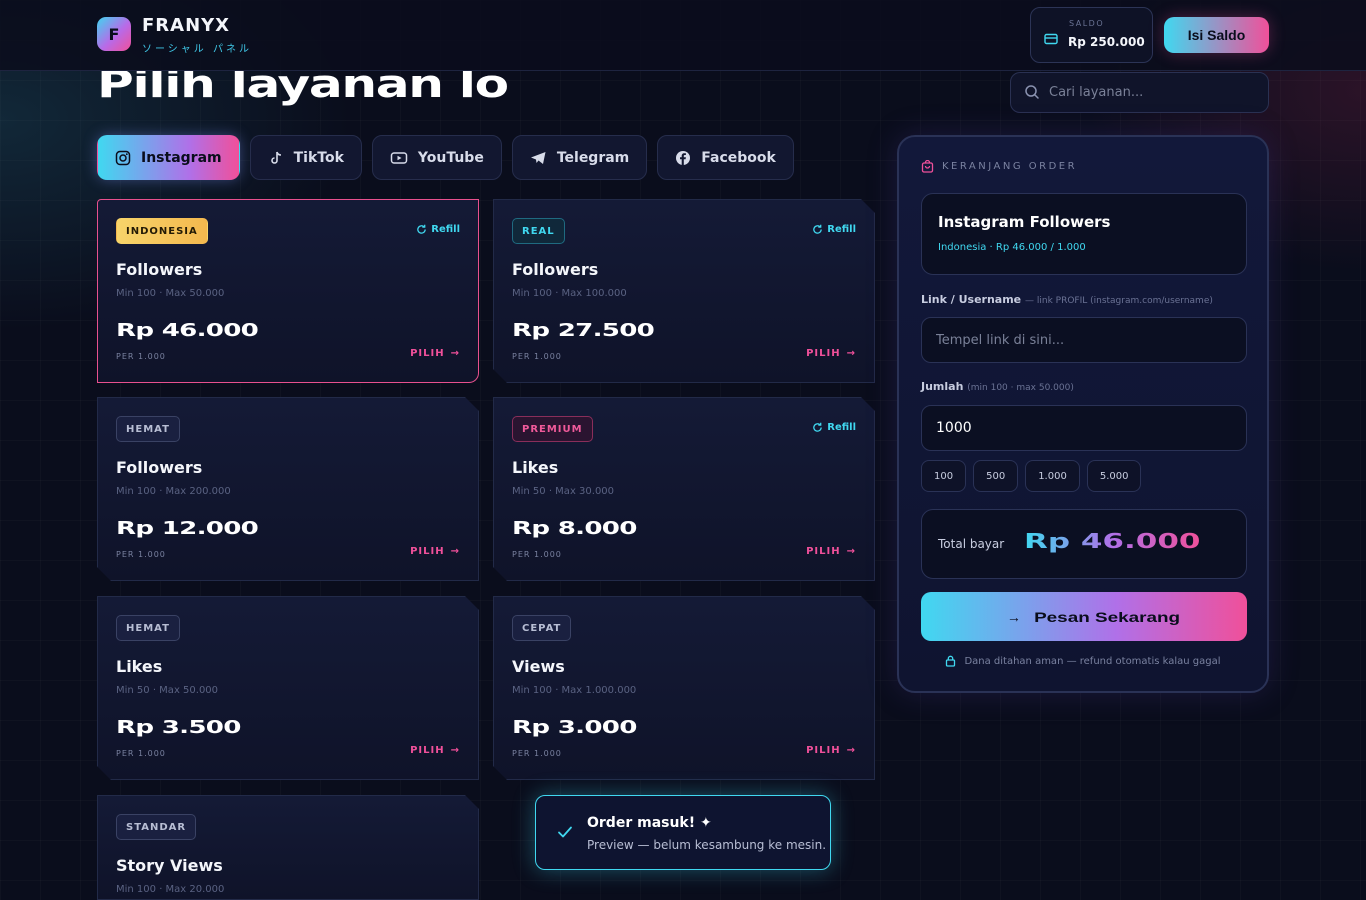 The width and height of the screenshot is (1366, 900). What do you see at coordinates (996, 476) in the screenshot?
I see `quantity-chip: 500` at bounding box center [996, 476].